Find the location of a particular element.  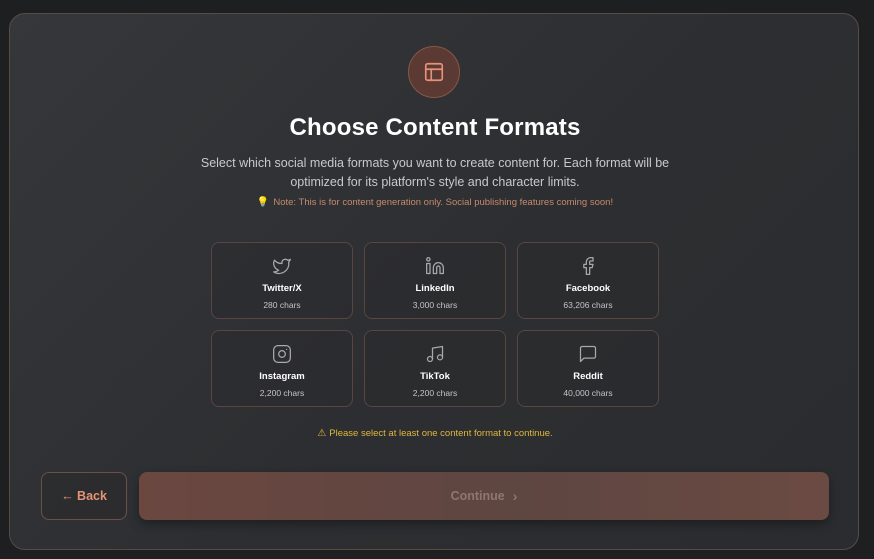

layout-icon is located at coordinates (434, 72).